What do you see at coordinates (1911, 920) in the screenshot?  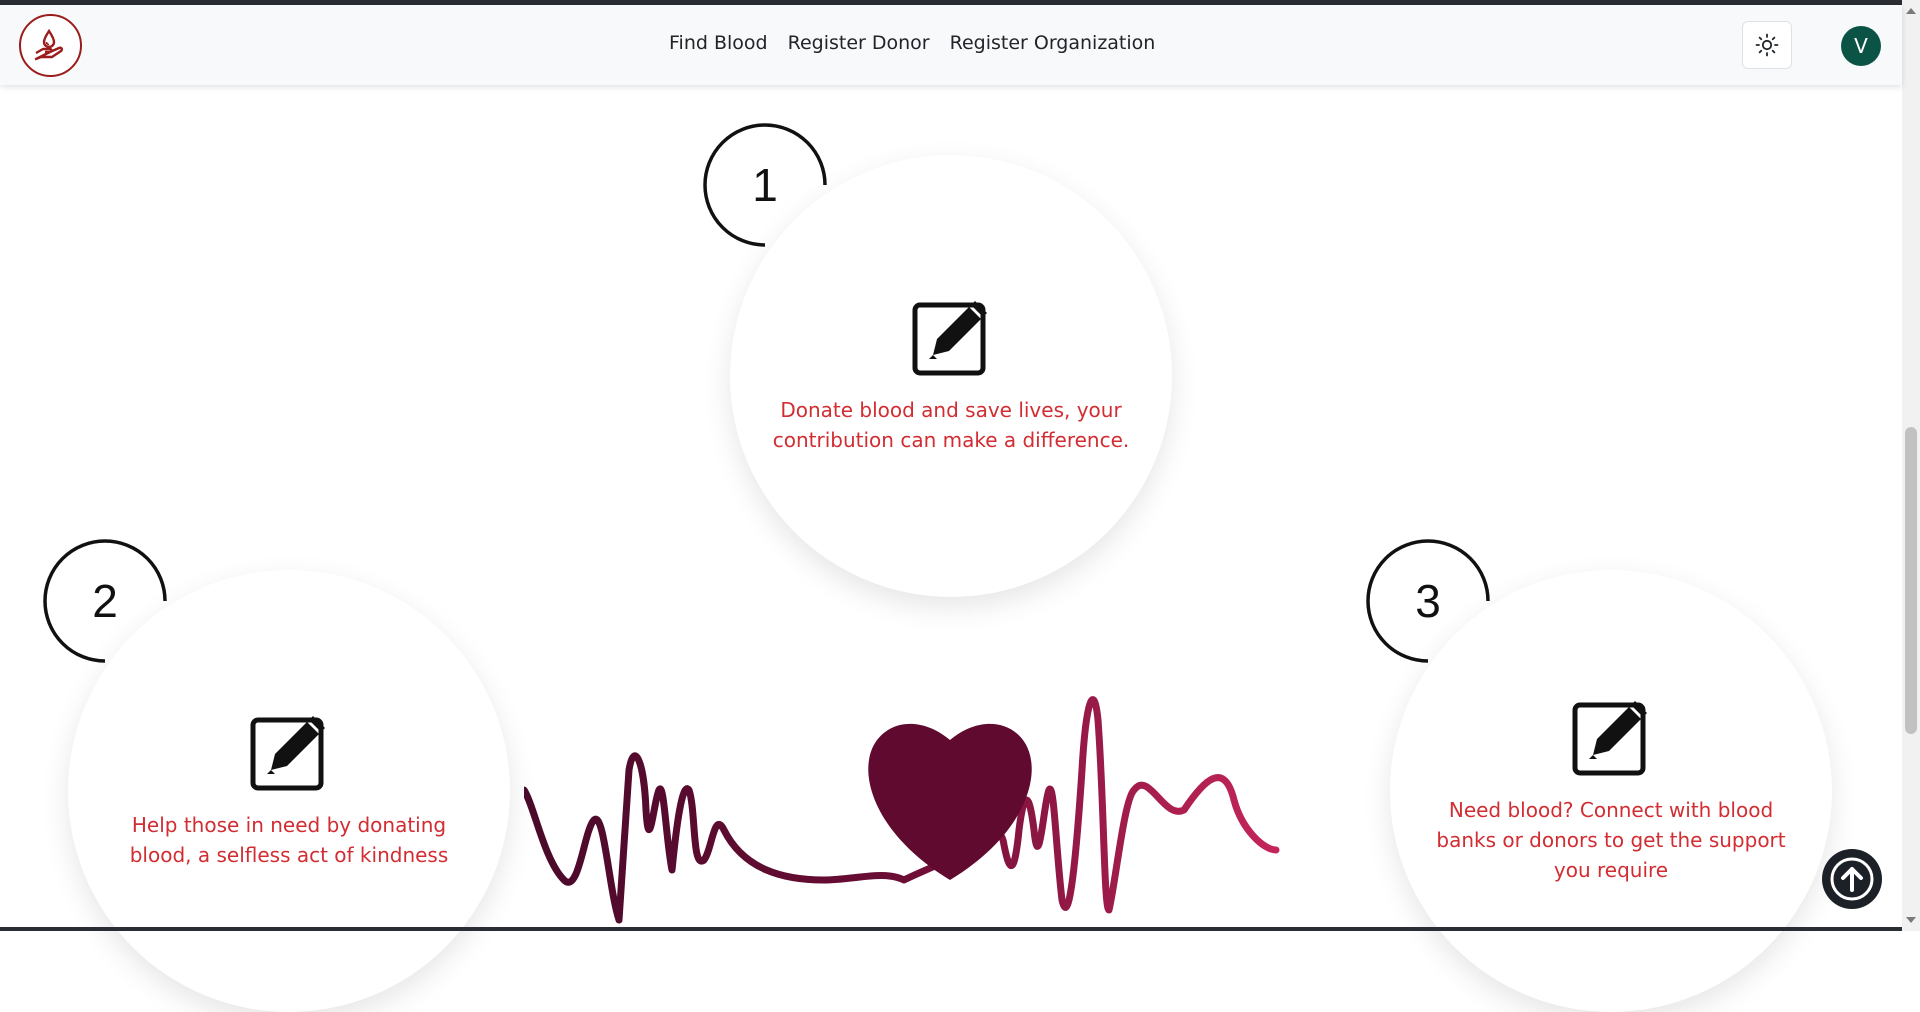 I see `scroll-down-arrow-icon` at bounding box center [1911, 920].